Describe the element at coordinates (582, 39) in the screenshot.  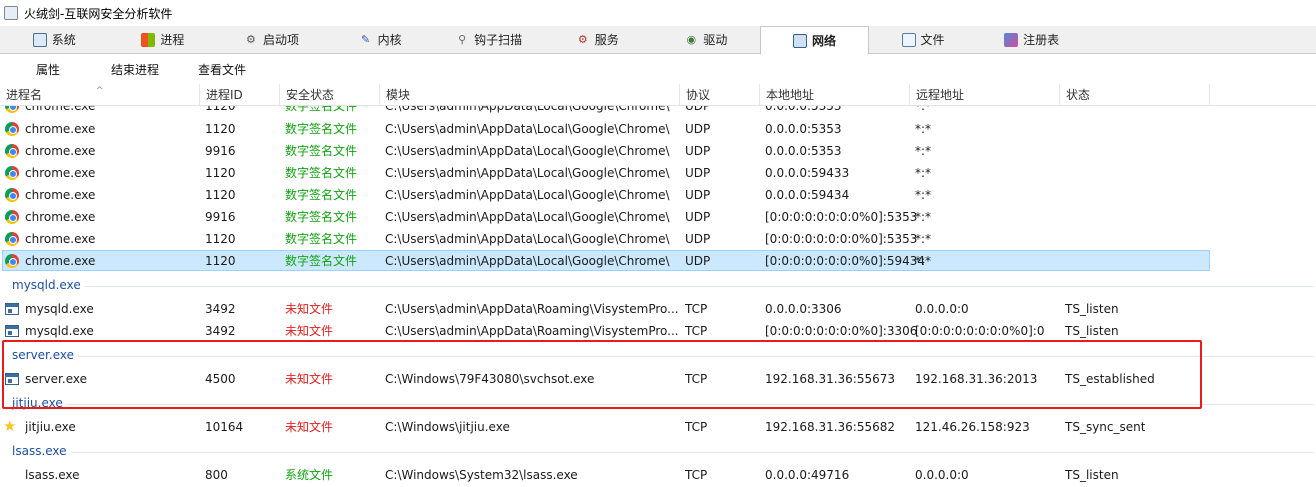
I see `service-gear-icon: ⚙` at that location.